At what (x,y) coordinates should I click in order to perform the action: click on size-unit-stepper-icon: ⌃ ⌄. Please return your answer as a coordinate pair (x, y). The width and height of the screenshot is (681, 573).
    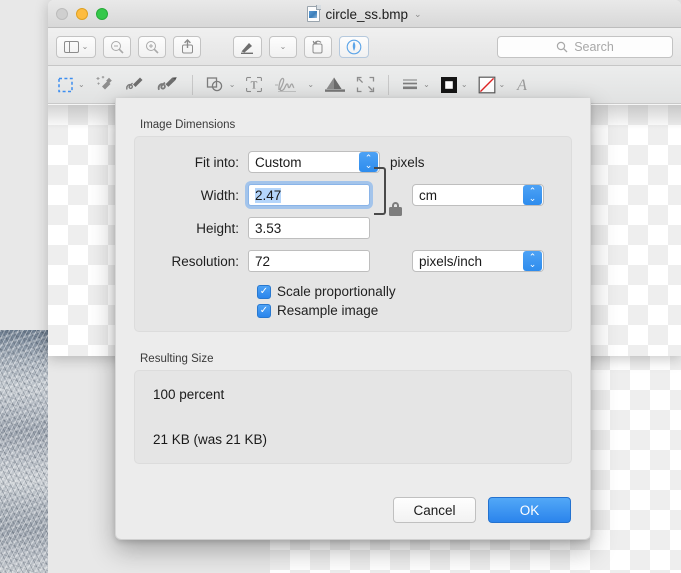
    Looking at the image, I should click on (532, 195).